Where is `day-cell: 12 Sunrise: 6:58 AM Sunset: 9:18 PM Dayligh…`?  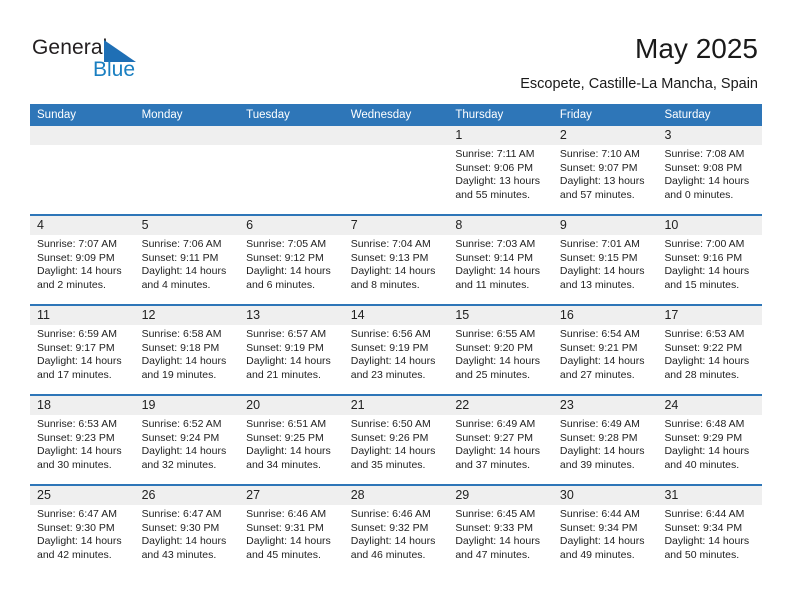
day-cell: 12 Sunrise: 6:58 AM Sunset: 9:18 PM Dayligh… is located at coordinates (187, 350).